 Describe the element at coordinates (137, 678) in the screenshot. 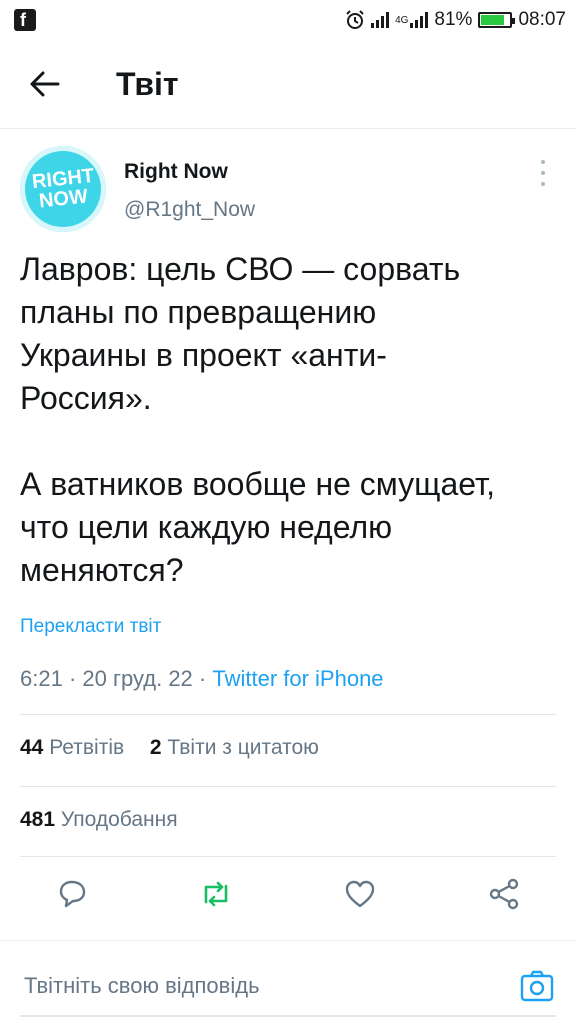

I see `tweet-date: 20 груд. 22` at that location.